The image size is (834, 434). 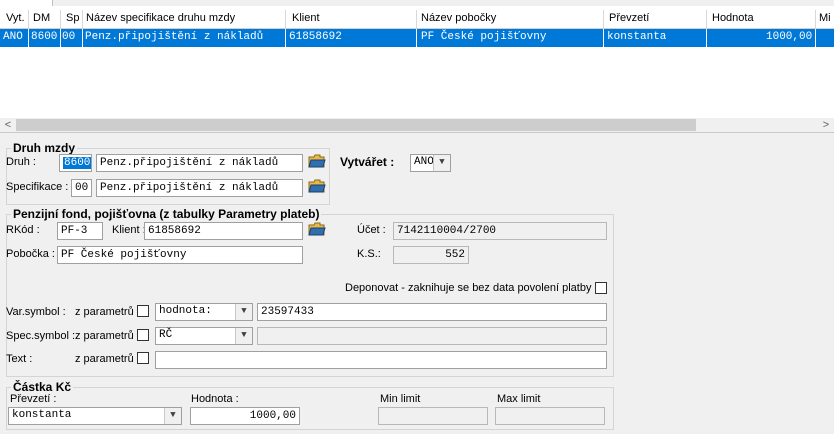 I want to click on max-limit-label: Max limit, so click(x=519, y=399).